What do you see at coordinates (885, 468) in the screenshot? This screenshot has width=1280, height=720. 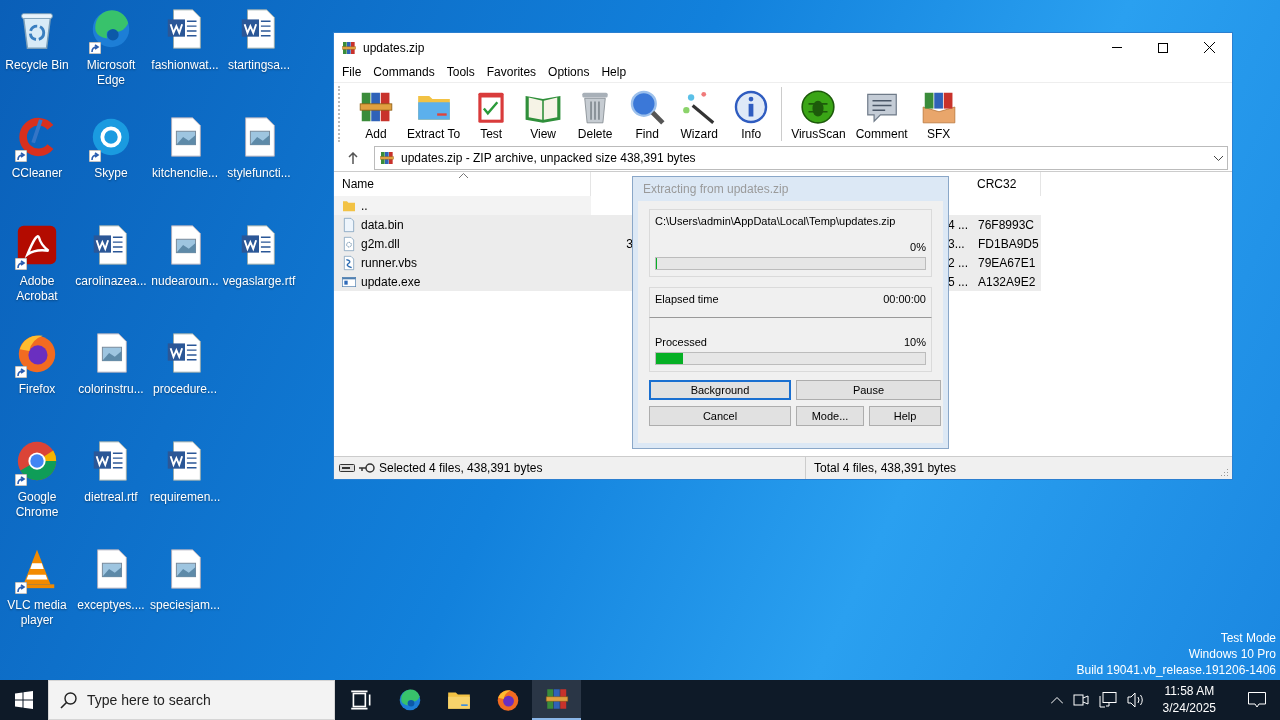 I see `status-text: Total 4 files, 438,391 bytes` at bounding box center [885, 468].